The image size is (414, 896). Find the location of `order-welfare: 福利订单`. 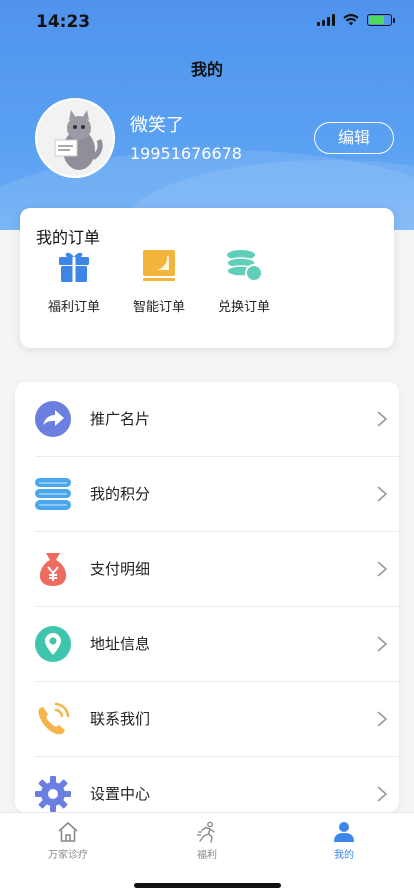

order-welfare: 福利订单 is located at coordinates (74, 281).